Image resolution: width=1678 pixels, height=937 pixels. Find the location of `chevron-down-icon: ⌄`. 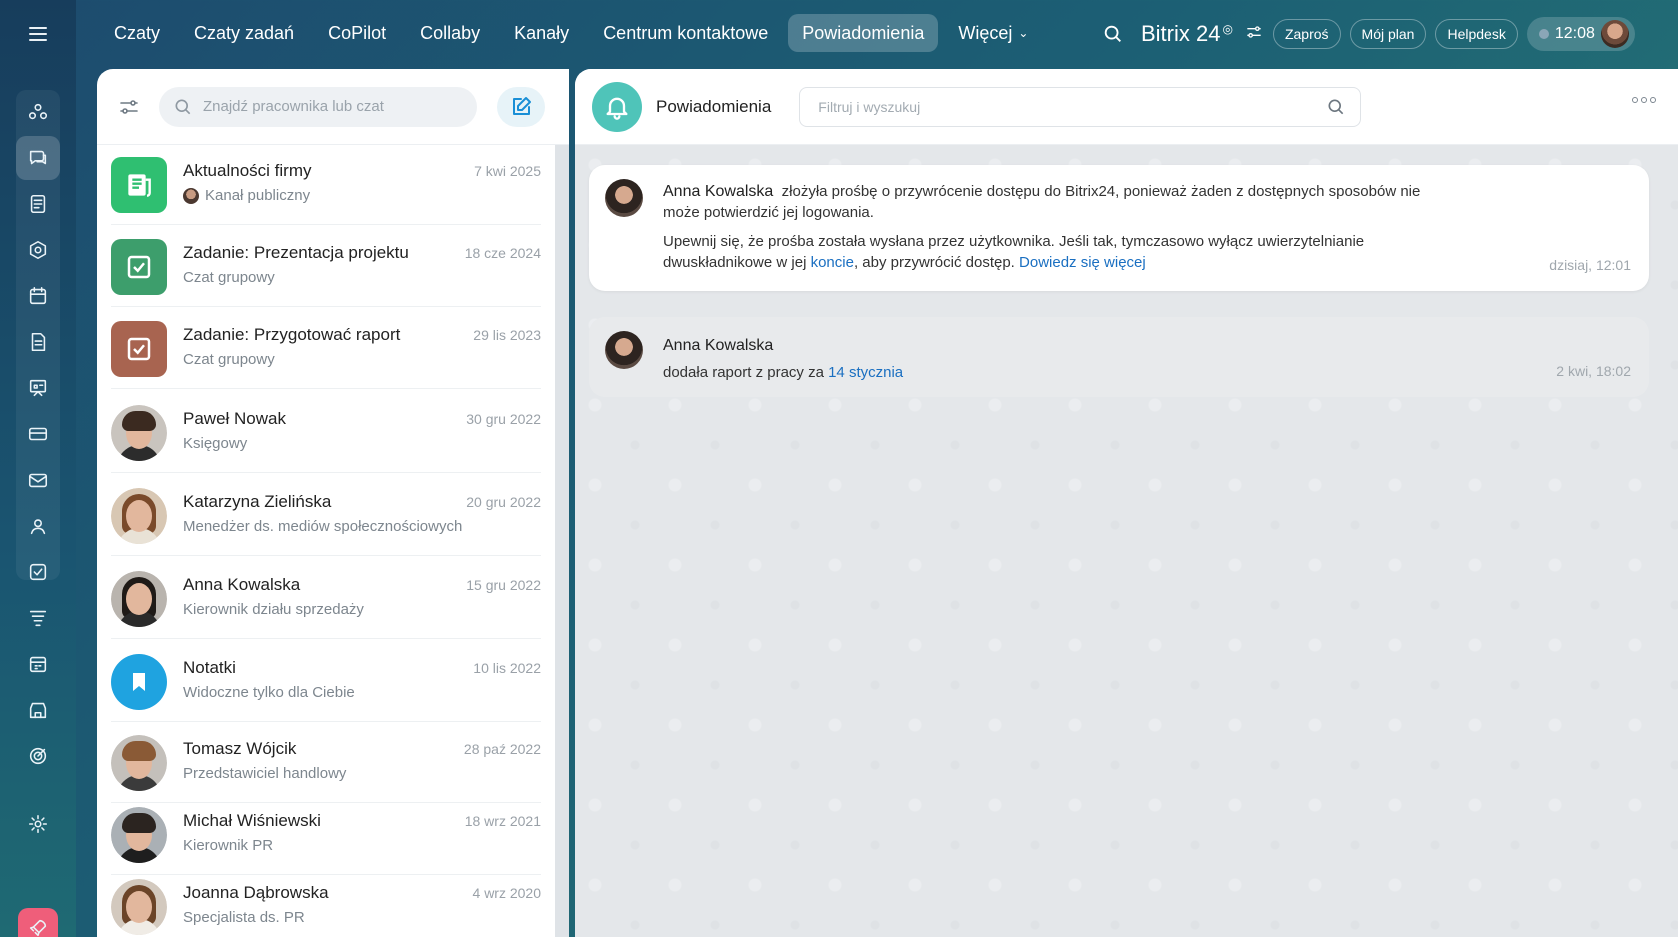

chevron-down-icon: ⌄ is located at coordinates (1023, 33).